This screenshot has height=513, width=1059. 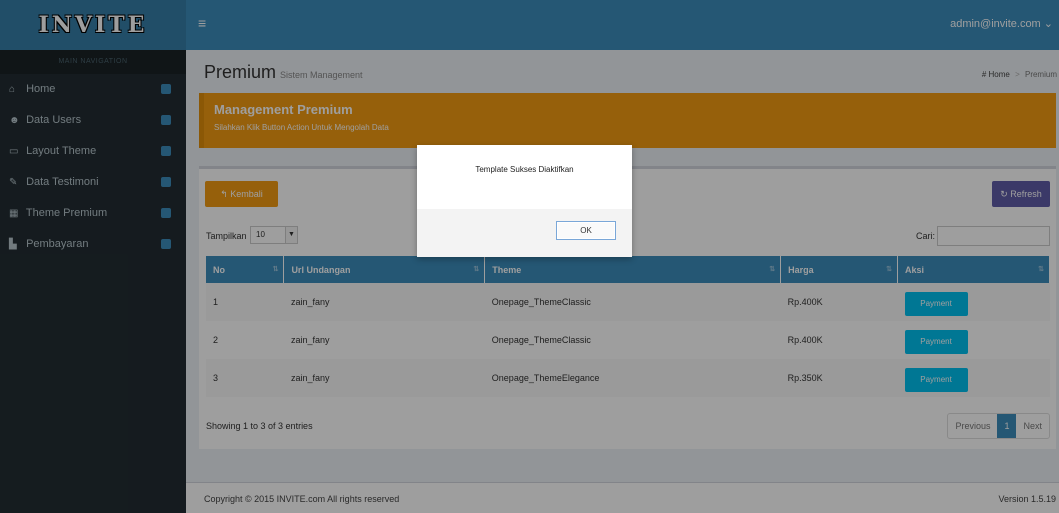 I want to click on dialog-message: Template Sukses Diaktifkan, so click(x=524, y=169).